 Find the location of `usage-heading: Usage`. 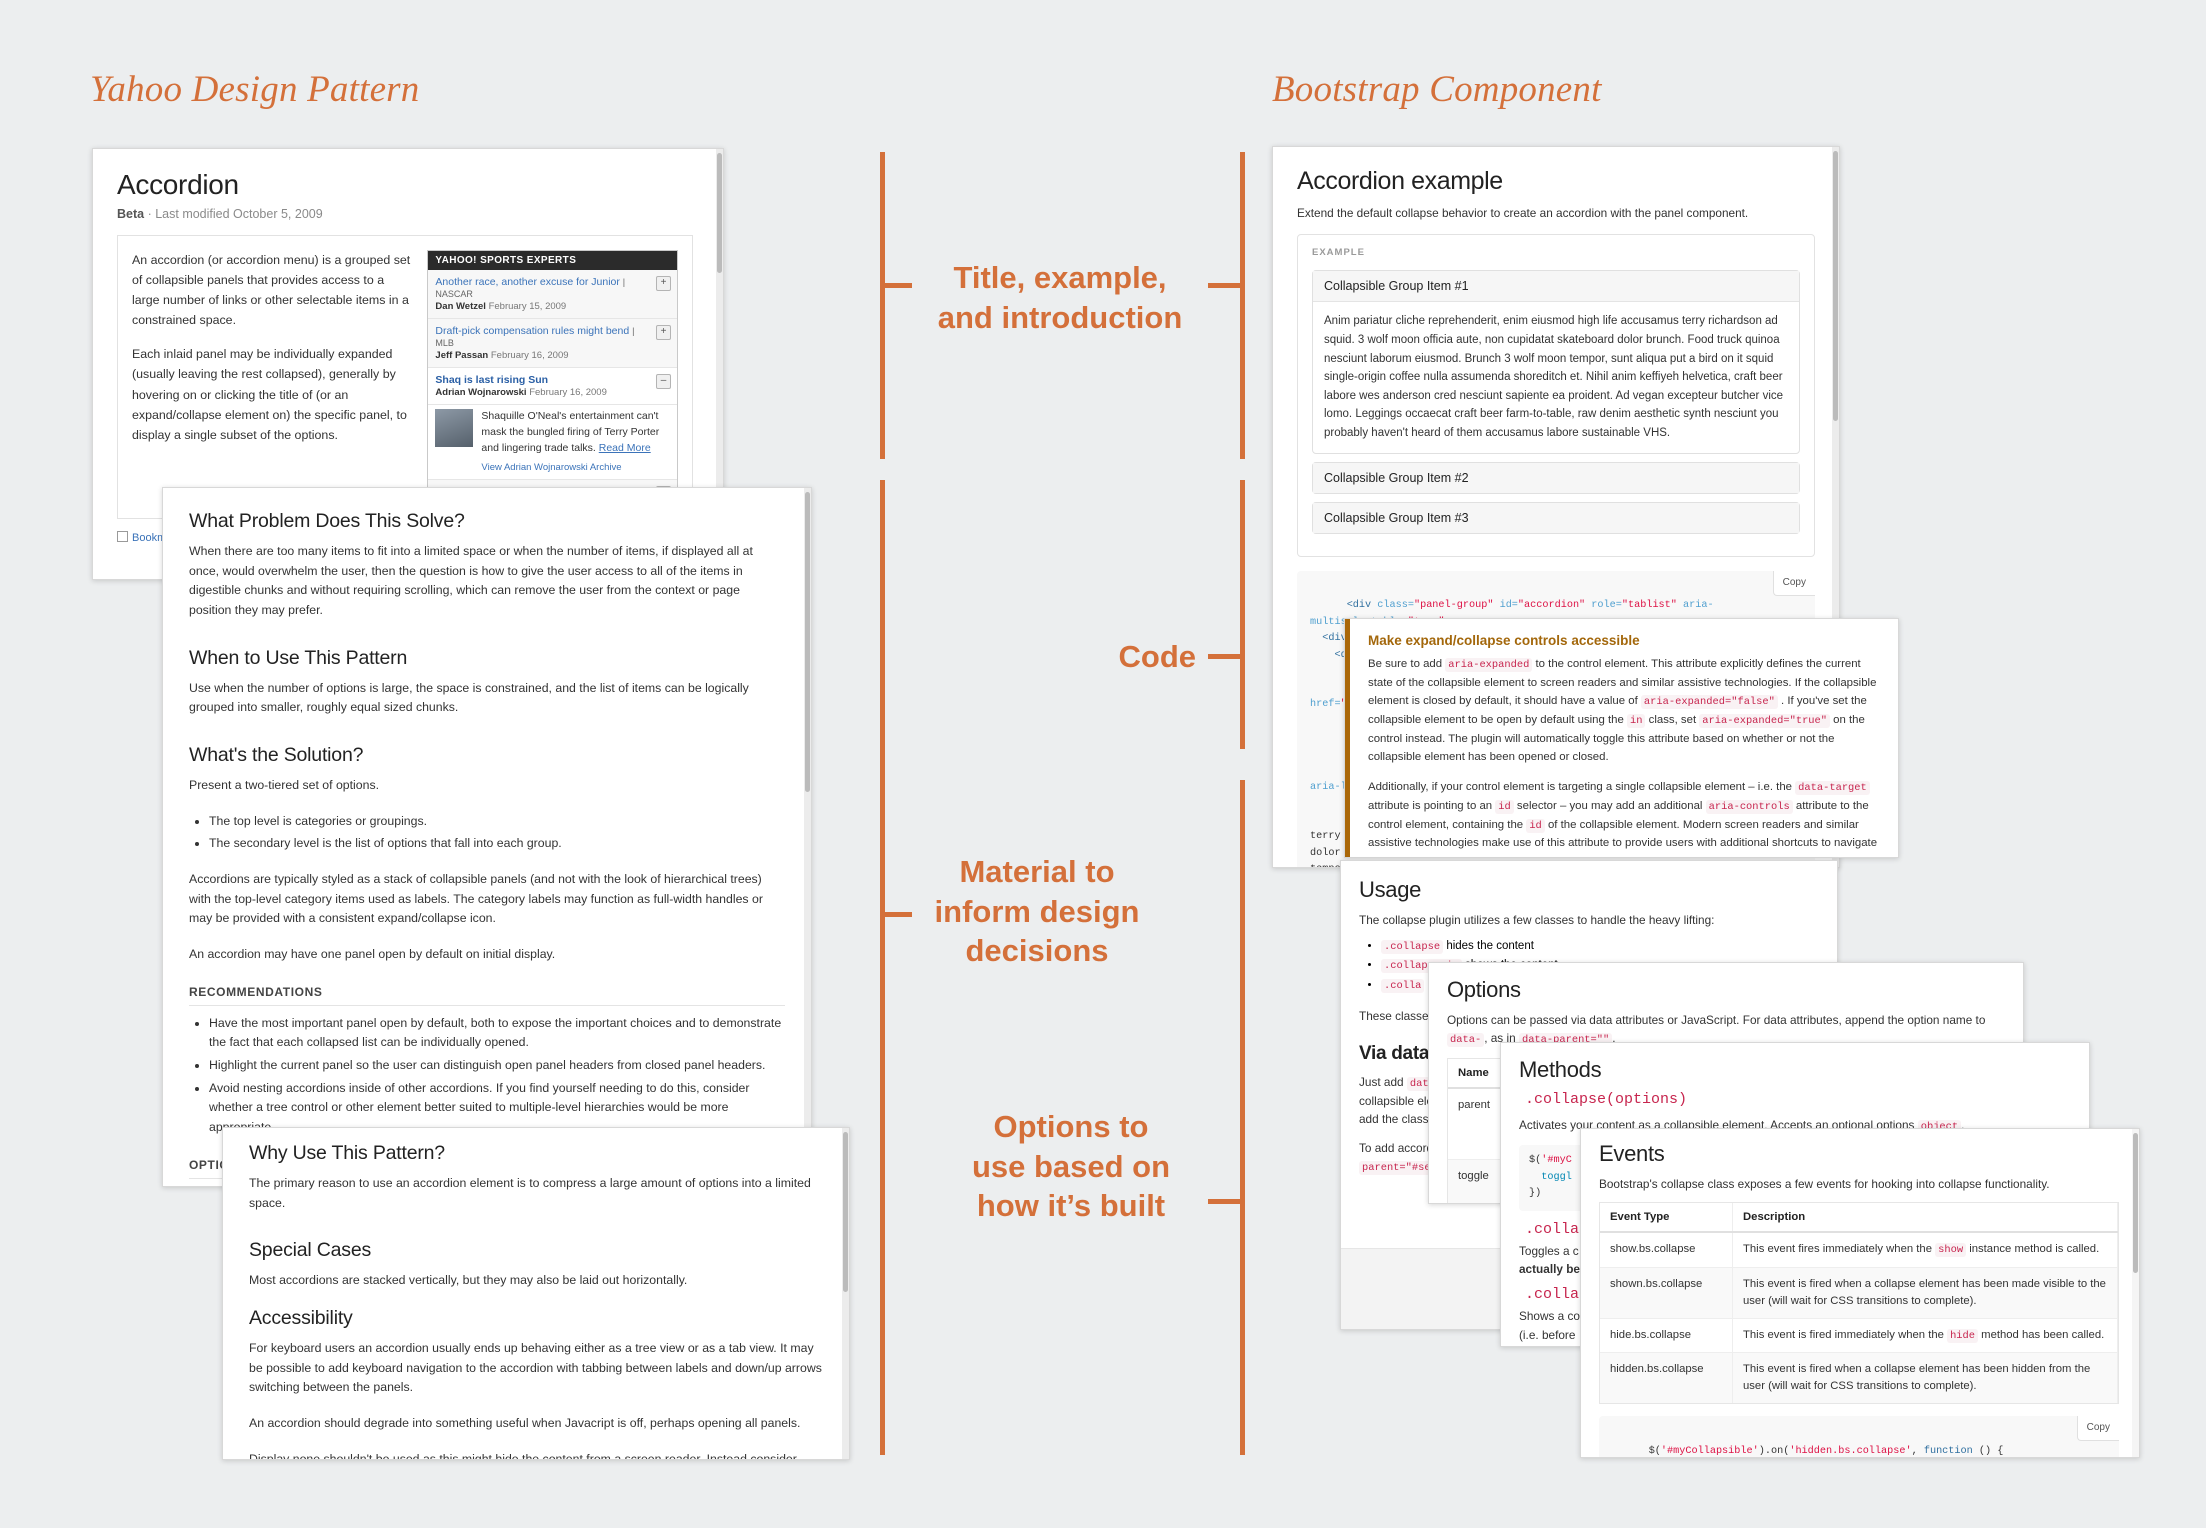

usage-heading: Usage is located at coordinates (1390, 889).